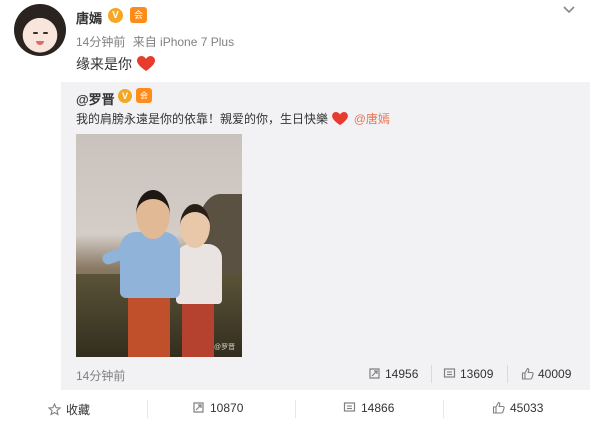  Describe the element at coordinates (159, 245) in the screenshot. I see `repost-photo: @罗晋` at that location.